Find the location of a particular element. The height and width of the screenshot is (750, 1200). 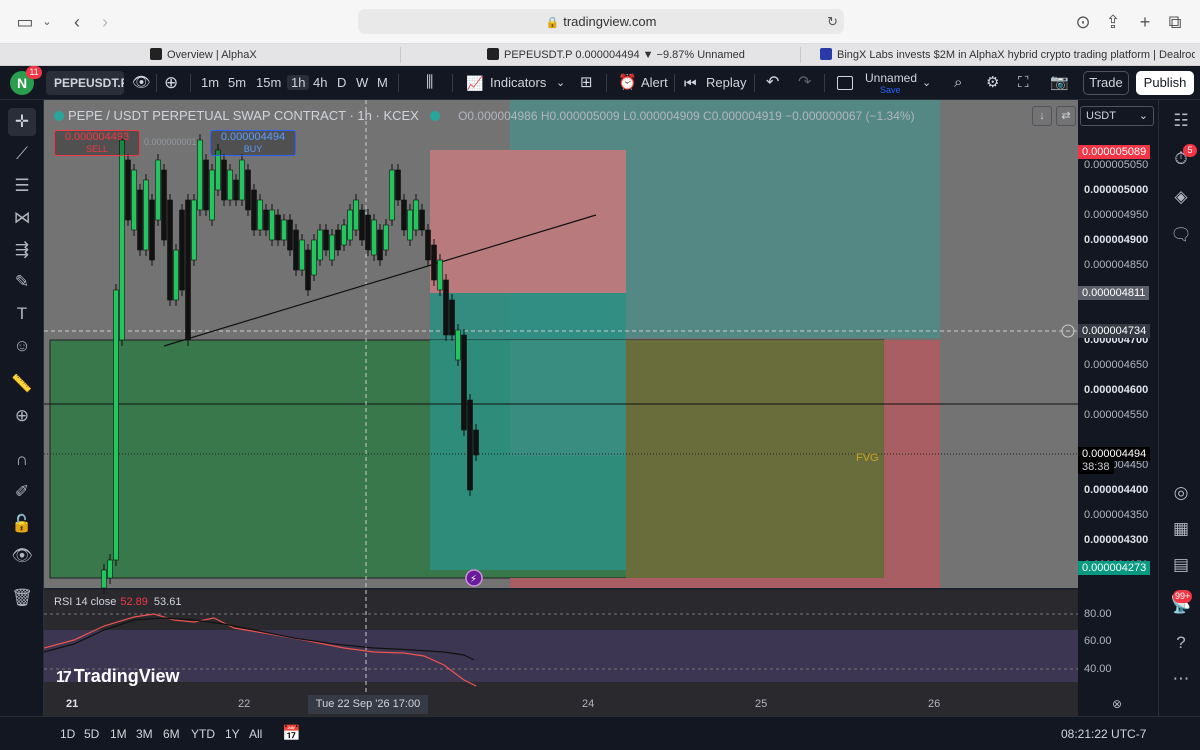

layout-icon is located at coordinates (845, 83).